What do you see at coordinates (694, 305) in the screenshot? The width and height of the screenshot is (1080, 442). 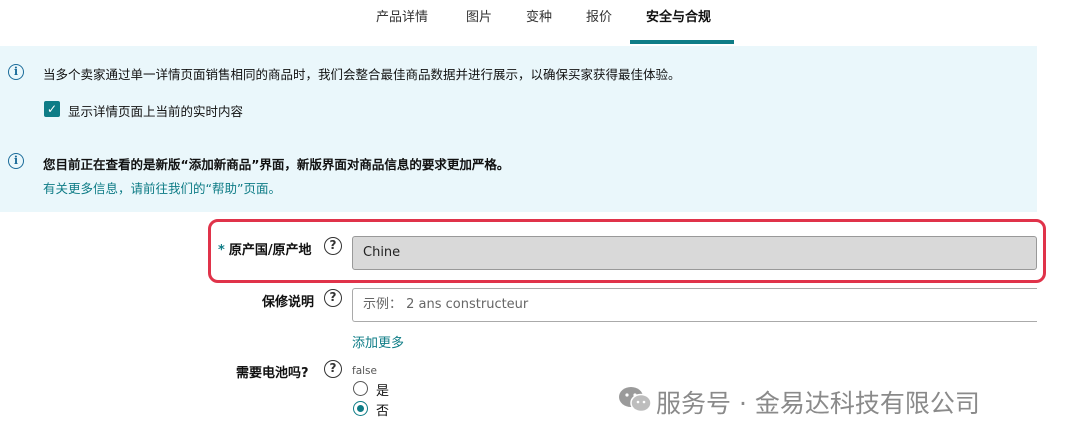 I see `warranty-input: 示例： 2 ans constructeur` at bounding box center [694, 305].